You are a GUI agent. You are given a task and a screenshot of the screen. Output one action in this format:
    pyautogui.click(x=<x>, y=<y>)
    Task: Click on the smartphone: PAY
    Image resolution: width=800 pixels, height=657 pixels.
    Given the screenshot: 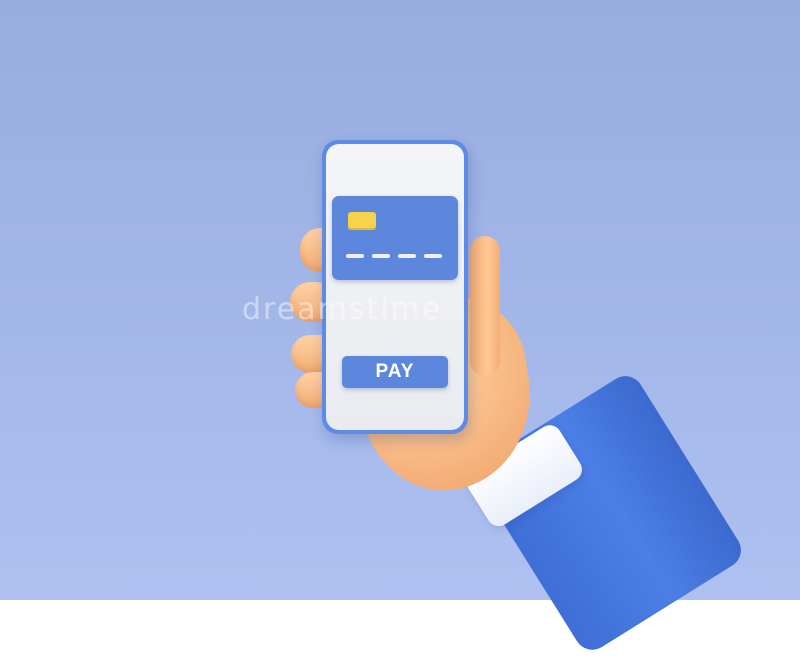 What is the action you would take?
    pyautogui.click(x=395, y=287)
    